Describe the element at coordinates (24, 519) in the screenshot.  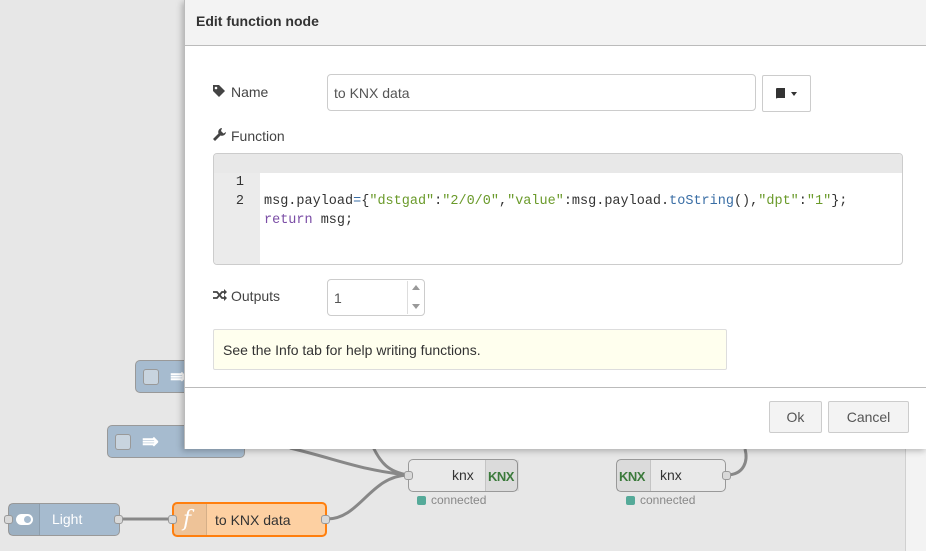
I see `toggle-icon` at that location.